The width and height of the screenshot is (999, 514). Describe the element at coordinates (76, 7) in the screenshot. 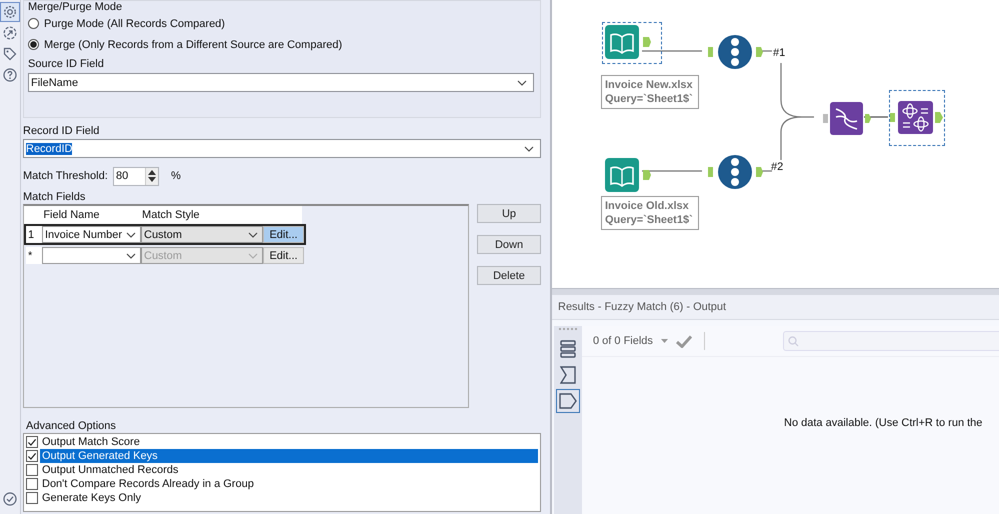

I see `group-title: Merge/Purge Mode` at that location.